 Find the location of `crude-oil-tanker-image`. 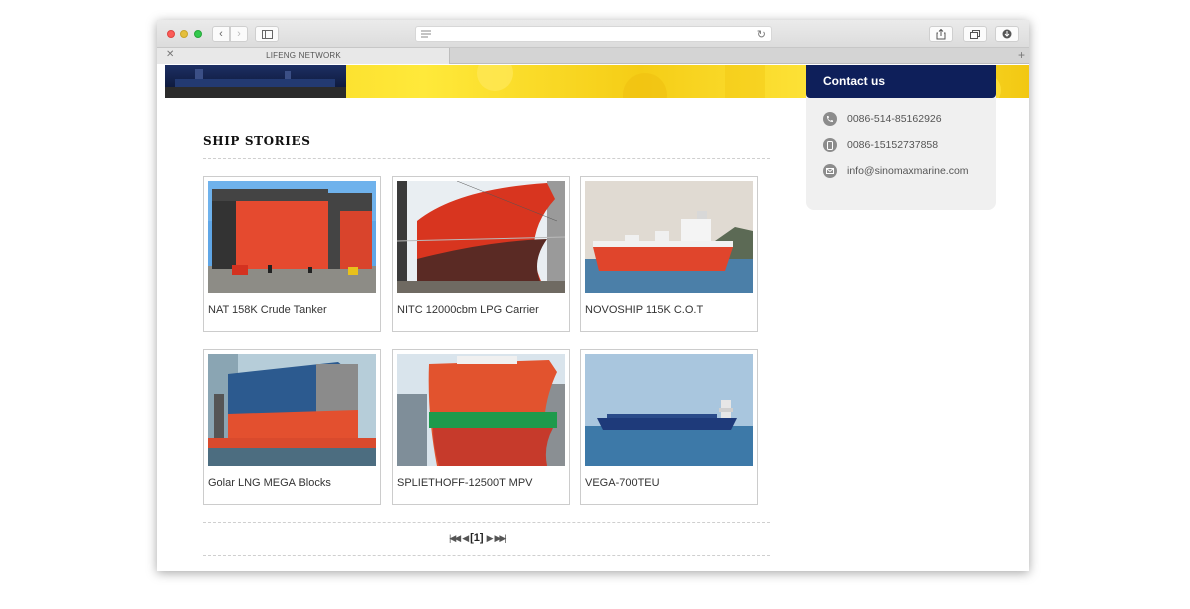

crude-oil-tanker-image is located at coordinates (669, 237).